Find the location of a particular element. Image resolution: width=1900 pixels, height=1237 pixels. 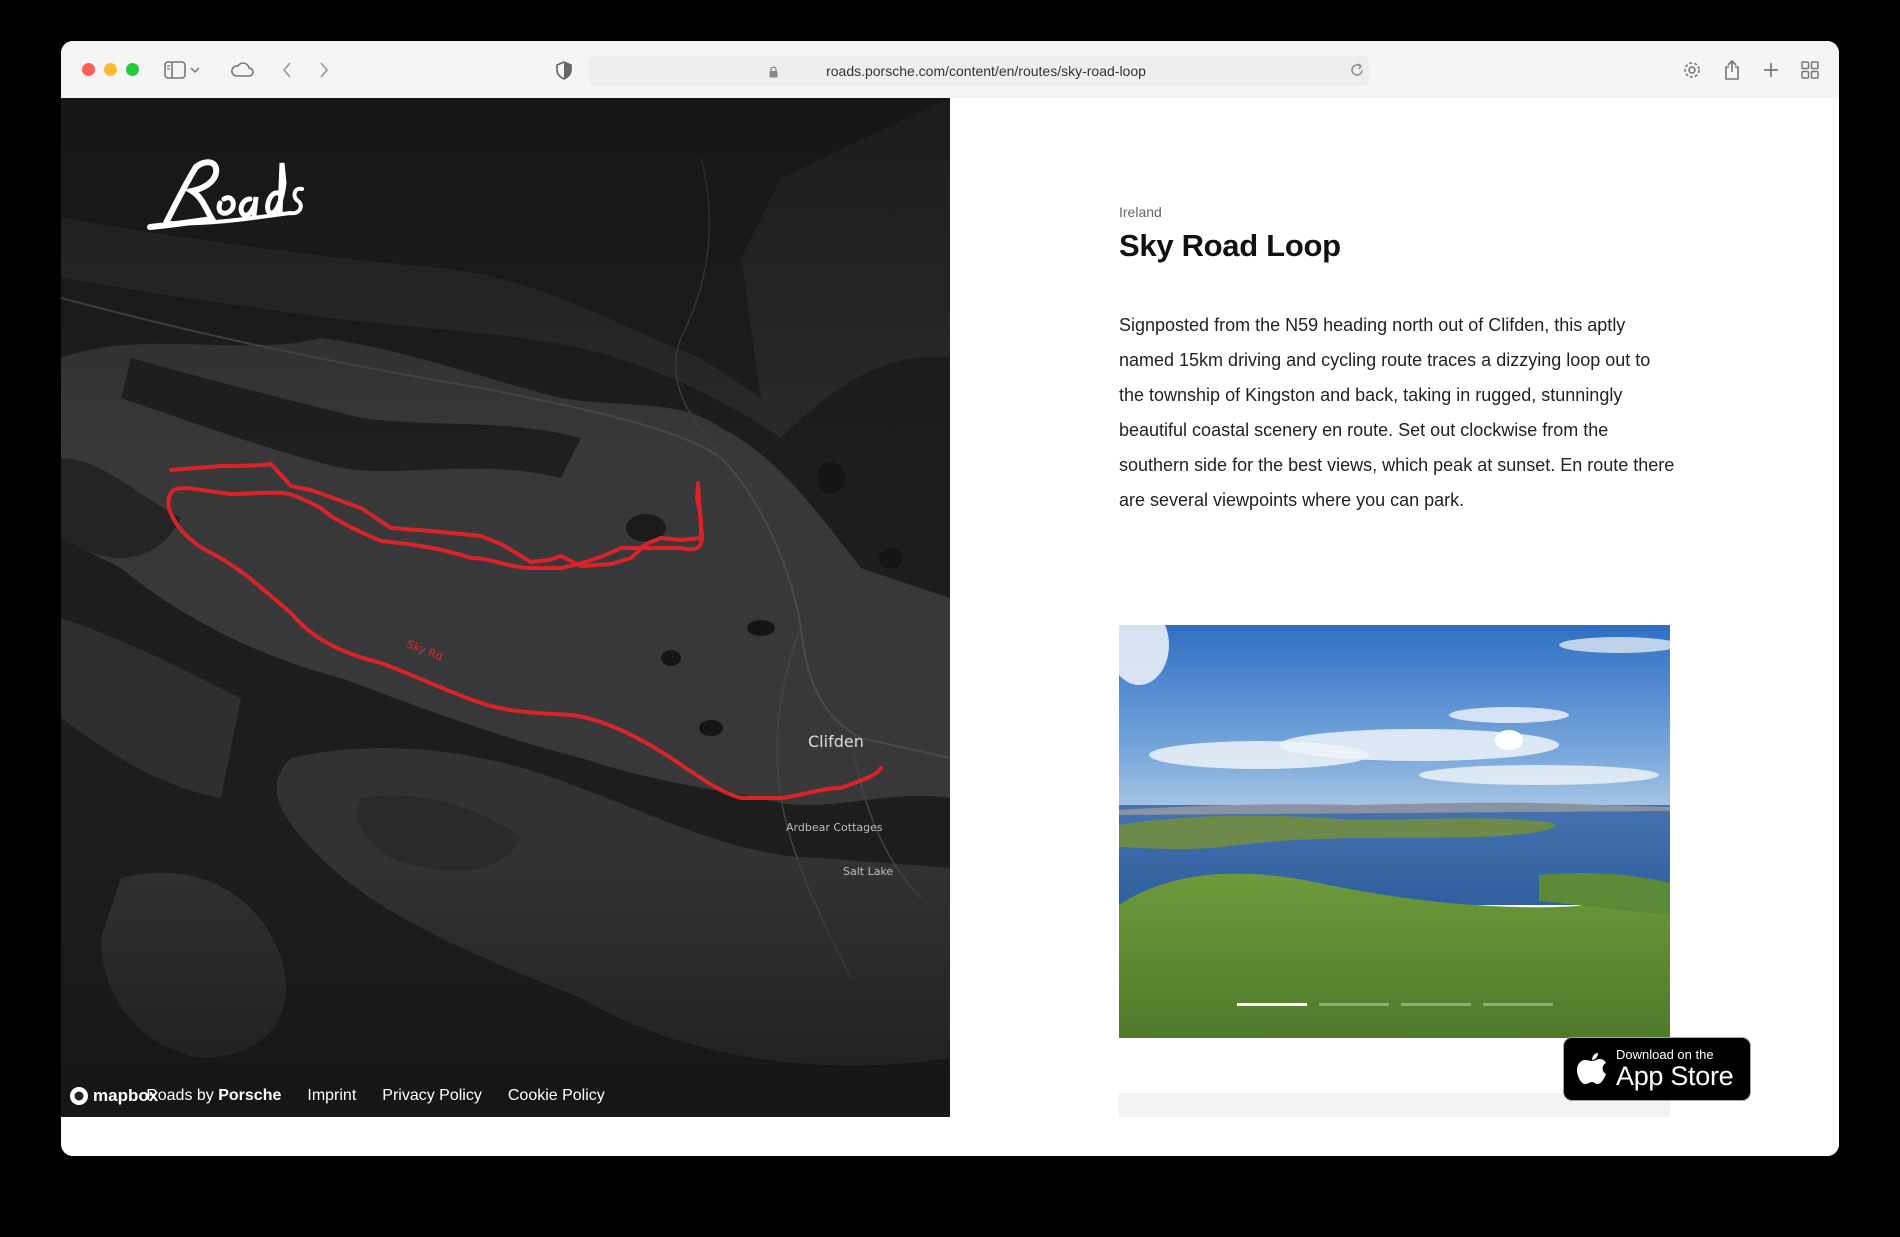

gear-icon is located at coordinates (1692, 70).